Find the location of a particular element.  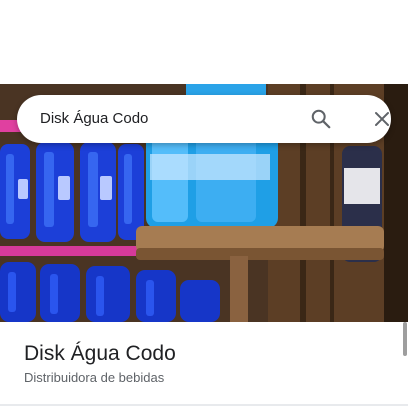

search-icon is located at coordinates (321, 119).